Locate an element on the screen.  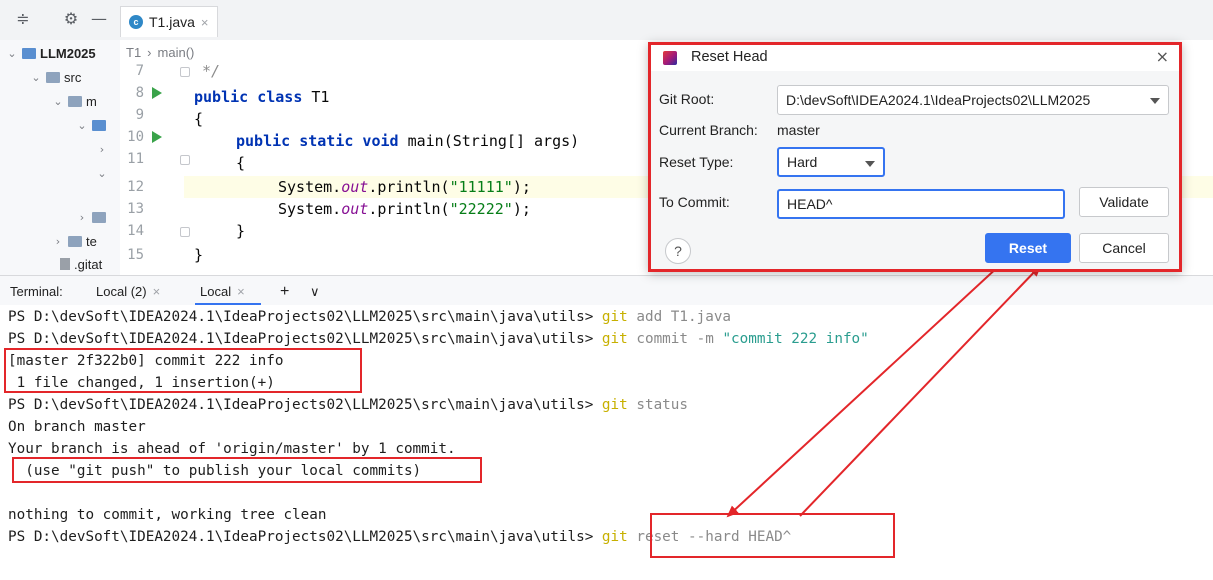
run-main-icon is located at coordinates (157, 137).